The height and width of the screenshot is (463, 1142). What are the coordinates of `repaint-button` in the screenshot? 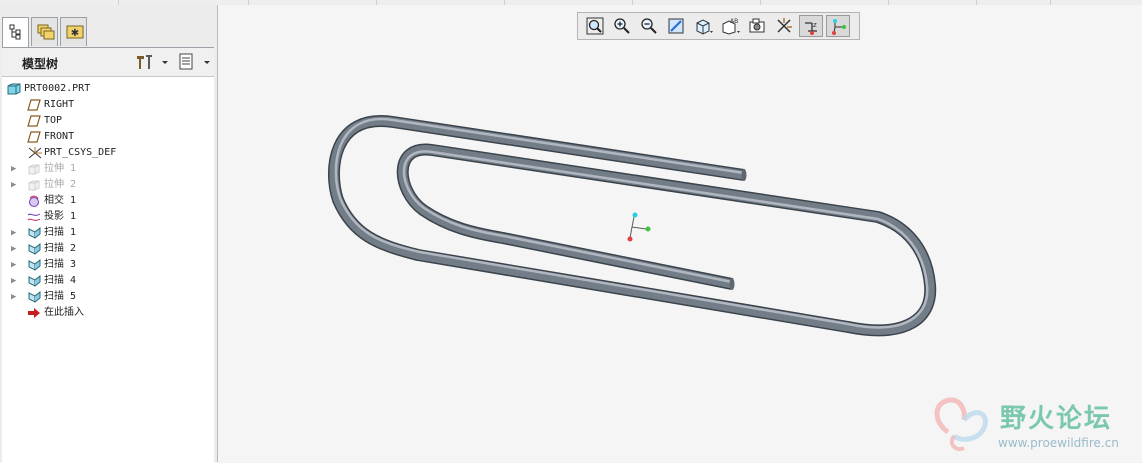 It's located at (676, 26).